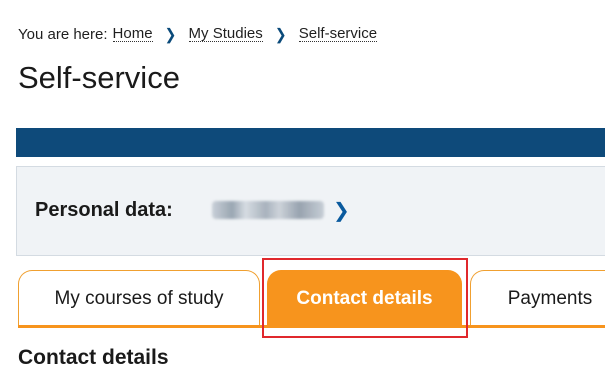 Image resolution: width=605 pixels, height=392 pixels. I want to click on tab-contact-details: Contact details, so click(364, 298).